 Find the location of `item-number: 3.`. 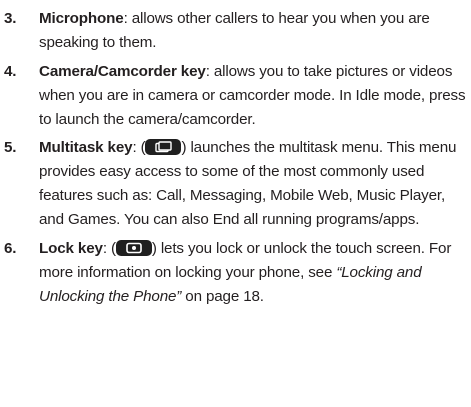

item-number: 3. is located at coordinates (10, 18).